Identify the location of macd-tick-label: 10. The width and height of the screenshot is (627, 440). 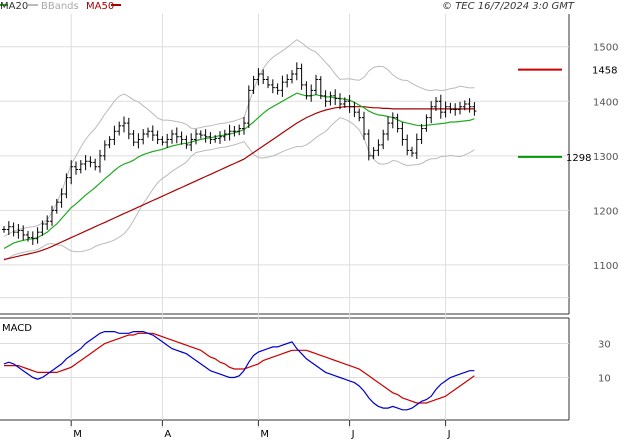
(604, 379).